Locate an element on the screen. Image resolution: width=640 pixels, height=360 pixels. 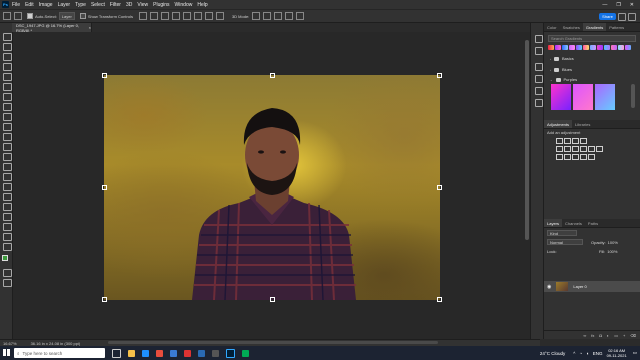
mask-icon: ◘ is located at coordinates (600, 335).